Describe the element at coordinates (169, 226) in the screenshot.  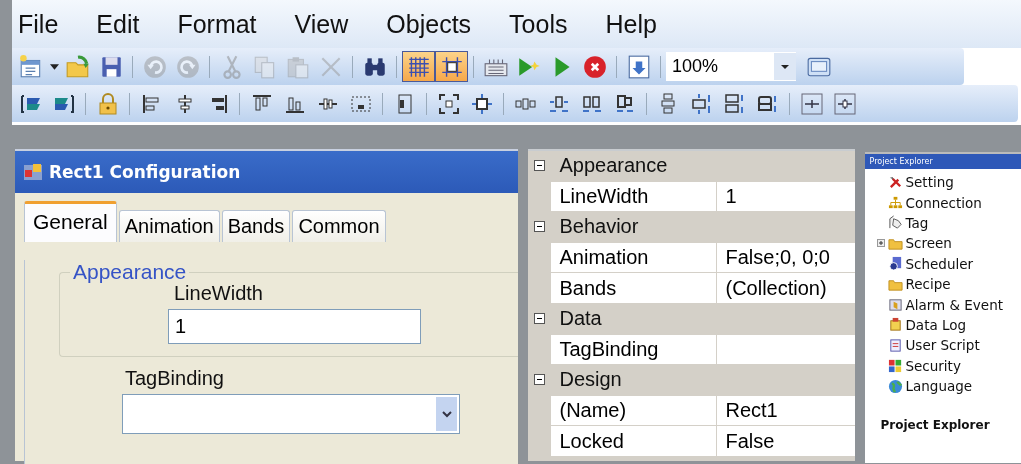
I see `tab: Animation` at that location.